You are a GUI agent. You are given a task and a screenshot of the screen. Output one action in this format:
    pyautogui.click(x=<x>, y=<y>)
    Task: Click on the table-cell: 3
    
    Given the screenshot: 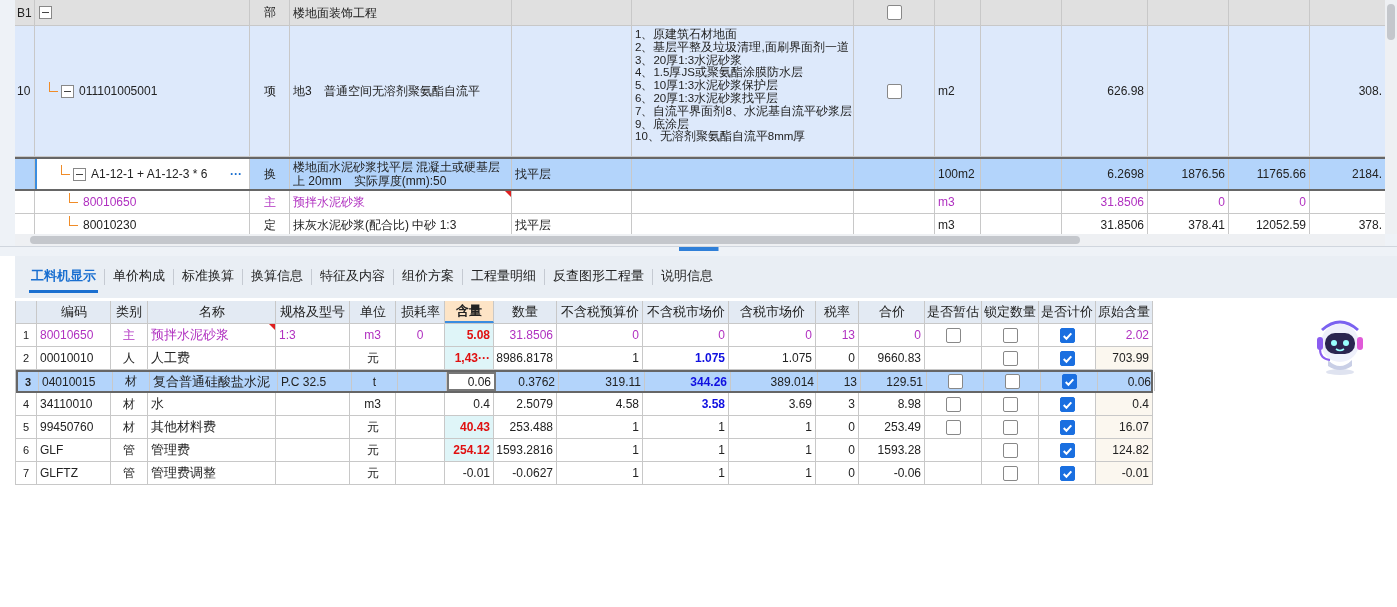 What is the action you would take?
    pyautogui.click(x=837, y=404)
    